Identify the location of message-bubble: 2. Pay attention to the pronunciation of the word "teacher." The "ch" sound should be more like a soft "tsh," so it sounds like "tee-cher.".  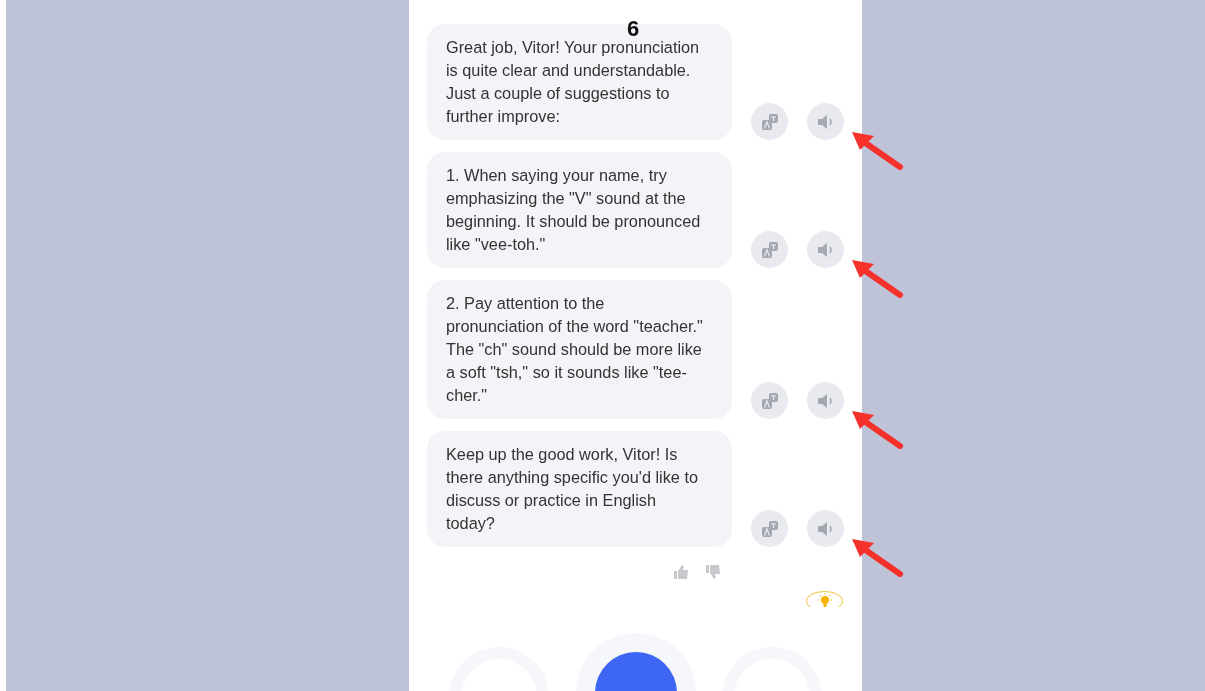
(579, 349).